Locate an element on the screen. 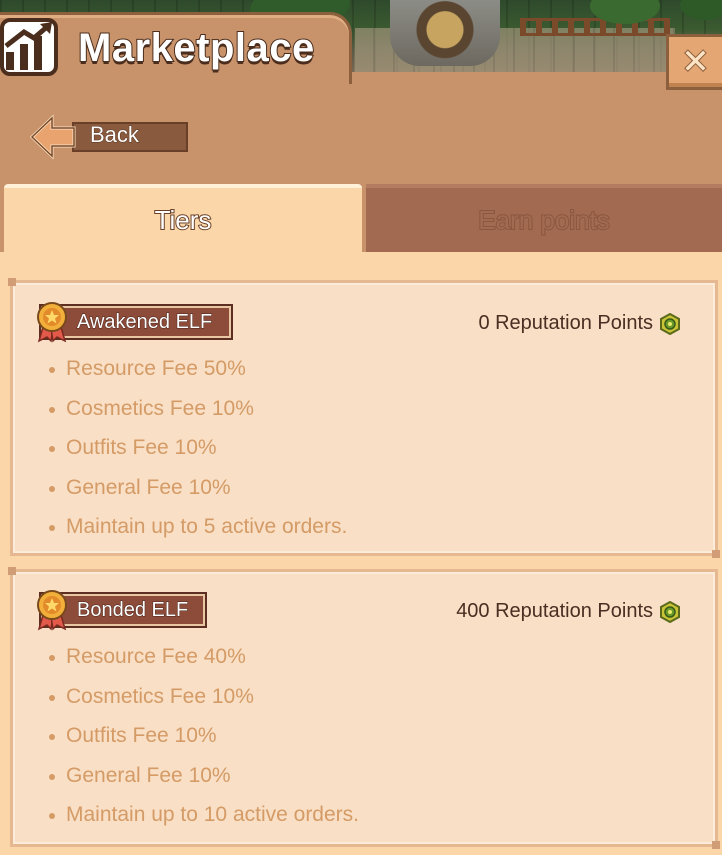 Image resolution: width=722 pixels, height=855 pixels. list-item: Resource Fee 40% is located at coordinates (203, 664).